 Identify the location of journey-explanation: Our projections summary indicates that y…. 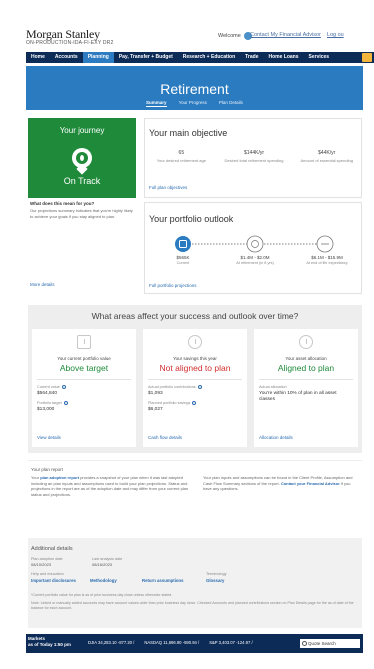
(81, 213).